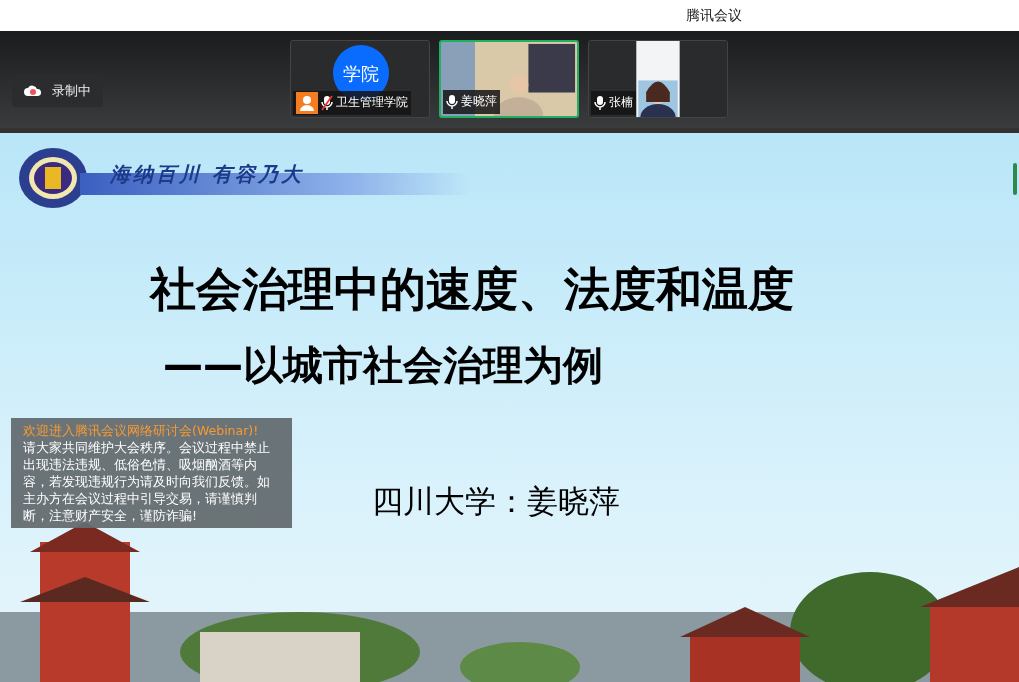  Describe the element at coordinates (53, 178) in the screenshot. I see `university-logo` at that location.